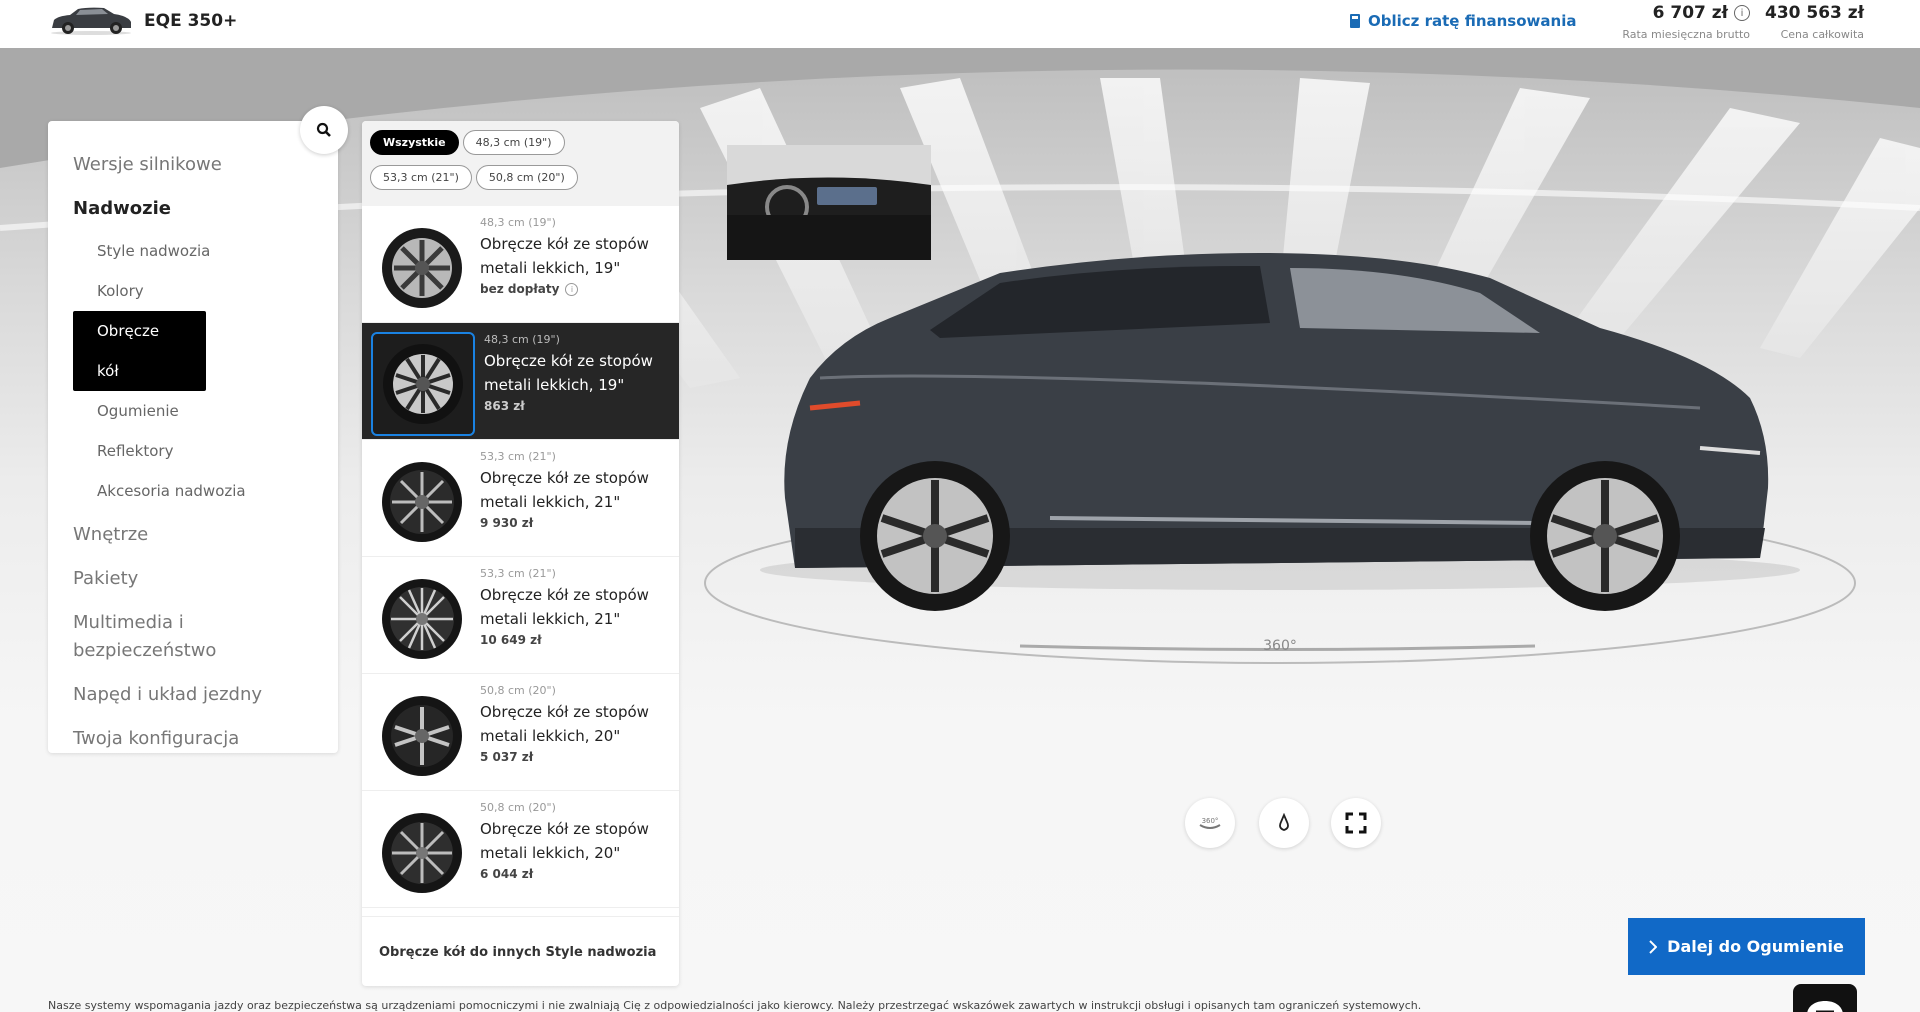 The height and width of the screenshot is (1012, 1920). What do you see at coordinates (520, 951) in the screenshot?
I see `other-body-styles-link: Obręcze kół do innych Style nadwozia` at bounding box center [520, 951].